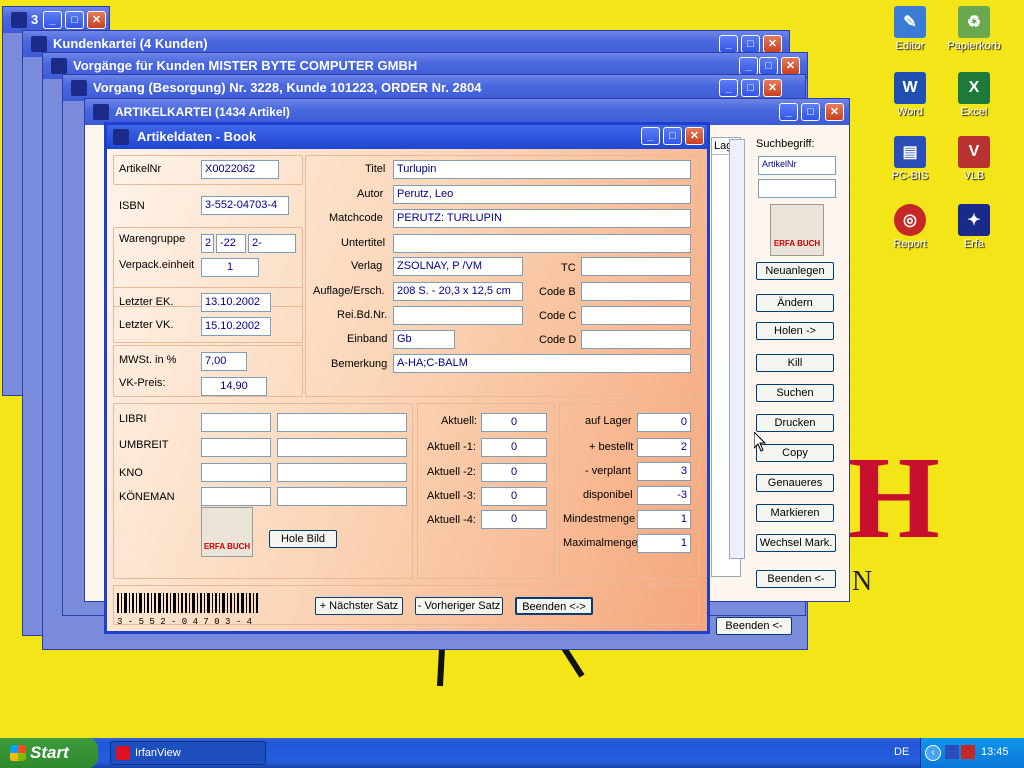 The image size is (1024, 768). I want to click on scrollbar, so click(737, 349).